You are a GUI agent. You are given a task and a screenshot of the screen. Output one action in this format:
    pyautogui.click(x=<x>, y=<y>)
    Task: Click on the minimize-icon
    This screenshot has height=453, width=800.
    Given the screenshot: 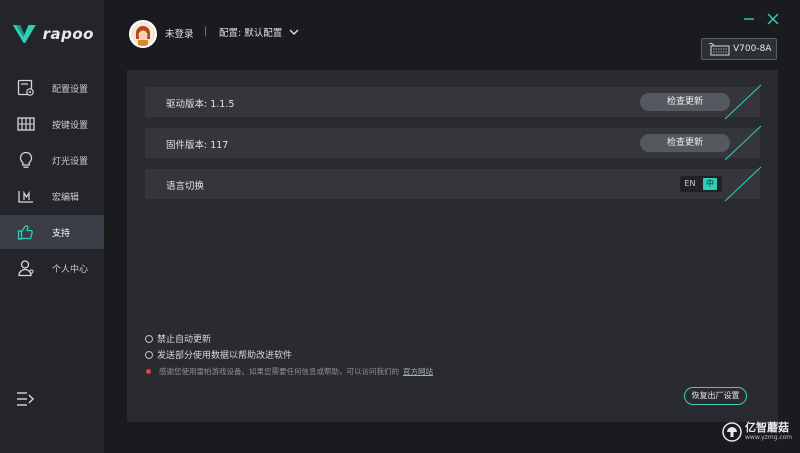 What is the action you would take?
    pyautogui.click(x=749, y=19)
    